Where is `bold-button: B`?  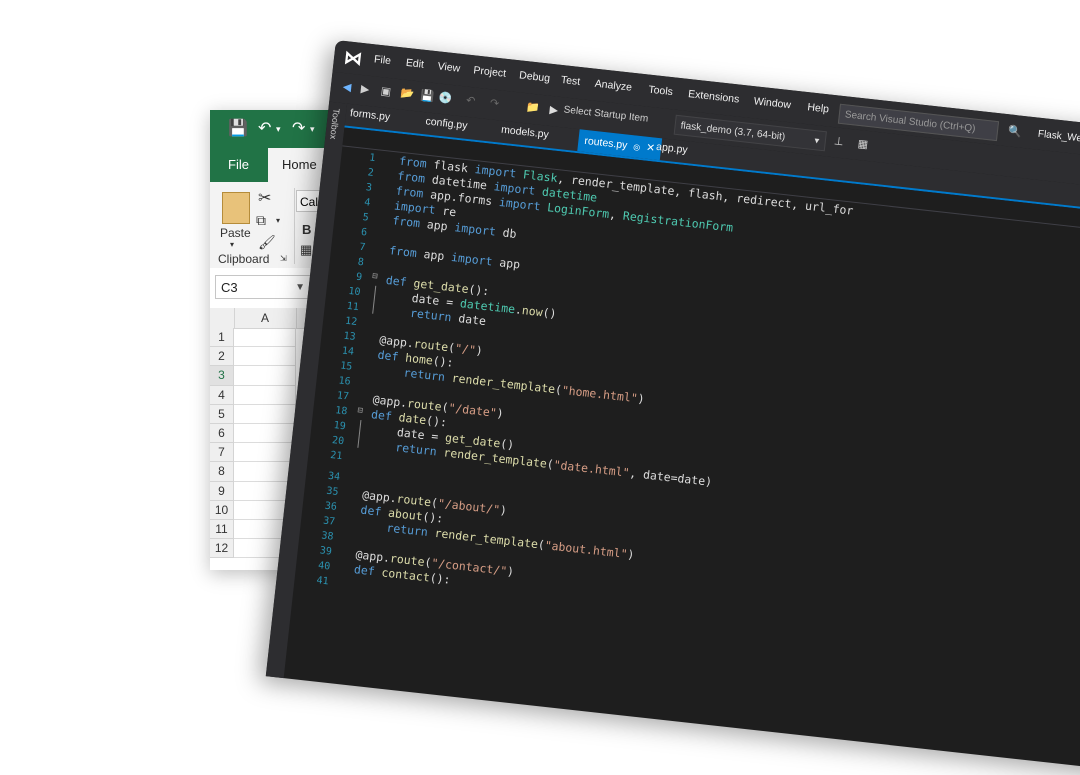
bold-button: B is located at coordinates (306, 229).